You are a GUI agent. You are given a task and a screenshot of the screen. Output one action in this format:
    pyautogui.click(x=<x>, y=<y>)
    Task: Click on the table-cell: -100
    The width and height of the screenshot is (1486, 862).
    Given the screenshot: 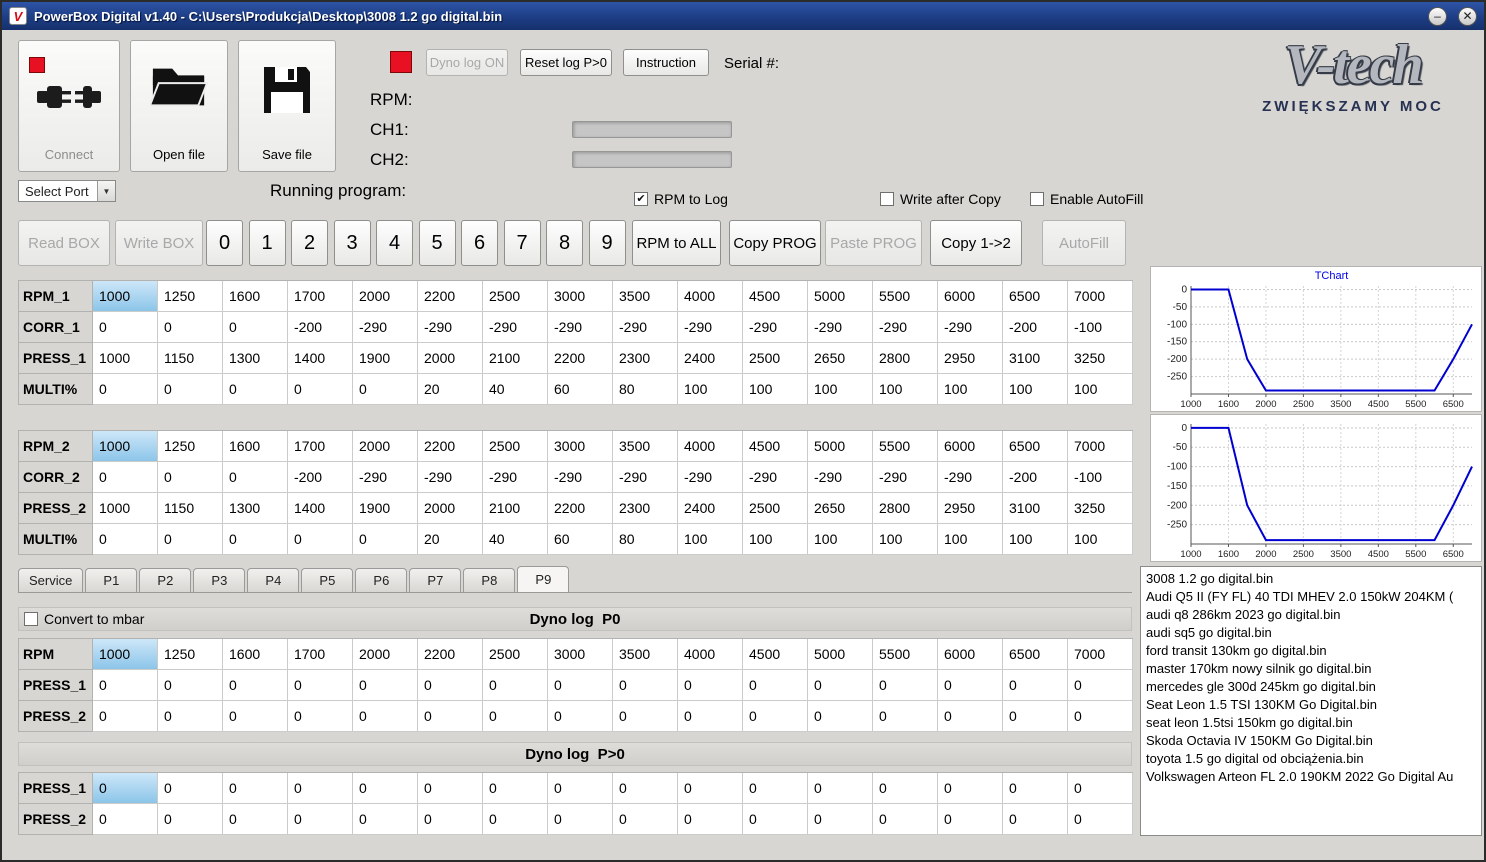 What is the action you would take?
    pyautogui.click(x=1100, y=327)
    